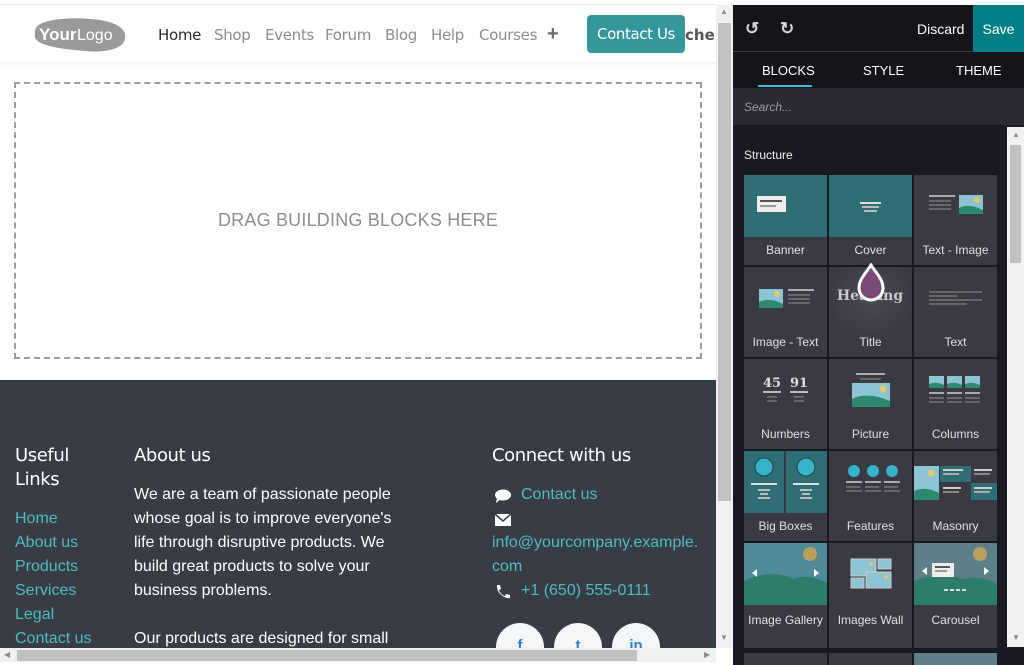 This screenshot has height=665, width=1024. I want to click on blocks-scrollbar: ▲ ▼, so click(1015, 387).